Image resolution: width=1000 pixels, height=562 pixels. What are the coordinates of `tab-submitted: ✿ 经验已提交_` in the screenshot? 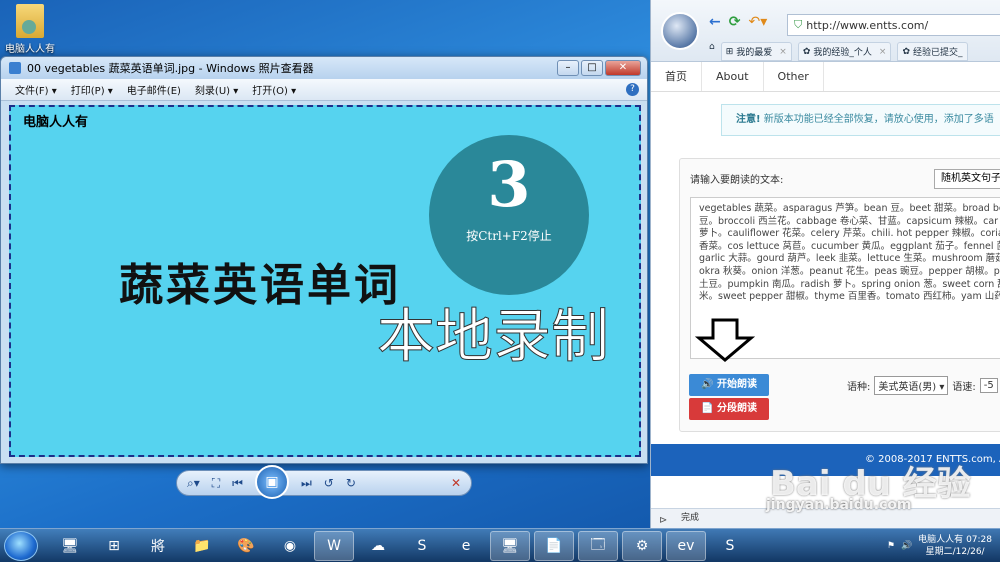 It's located at (932, 51).